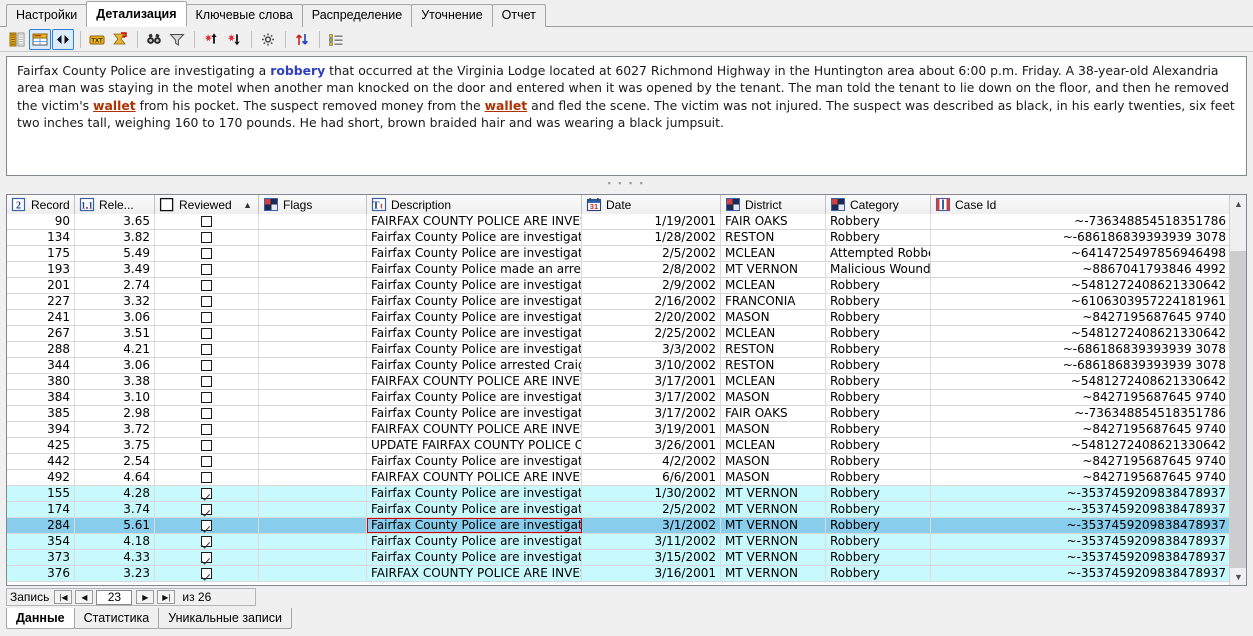 The width and height of the screenshot is (1253, 636). Describe the element at coordinates (268, 39) in the screenshot. I see `settings-gear-button` at that location.